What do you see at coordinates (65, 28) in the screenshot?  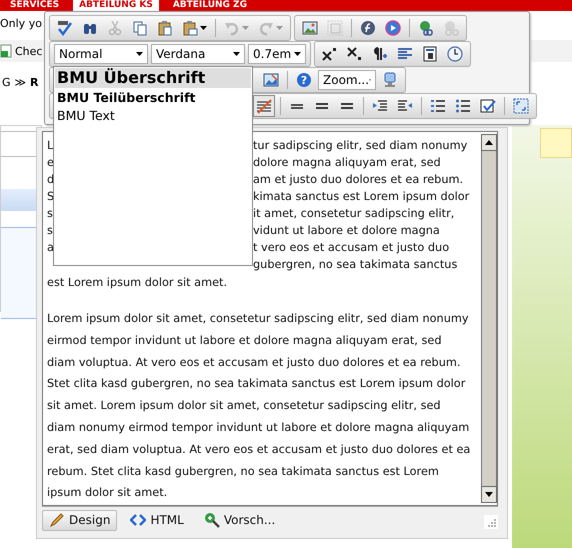 I see `spellcheck-icon` at bounding box center [65, 28].